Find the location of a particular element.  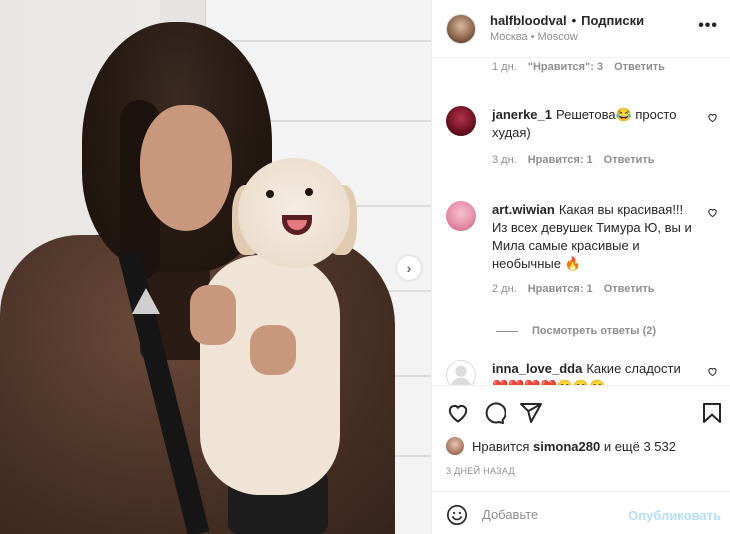

comment-input is located at coordinates (552, 514).